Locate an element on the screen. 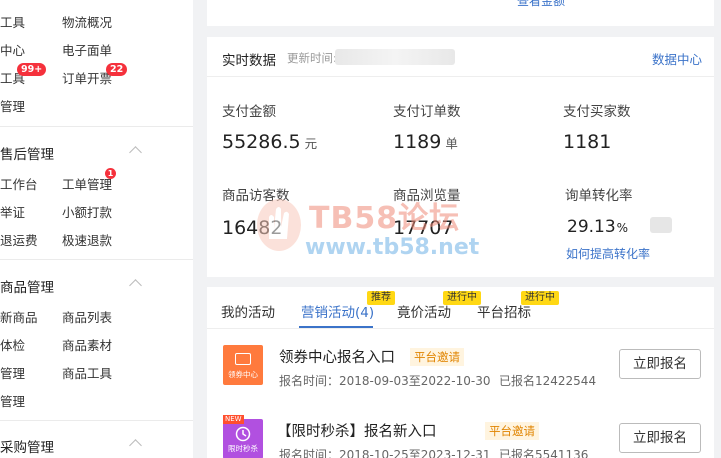 This screenshot has height=458, width=721. sidebar-item-return-shipping: 退运费 is located at coordinates (19, 239).